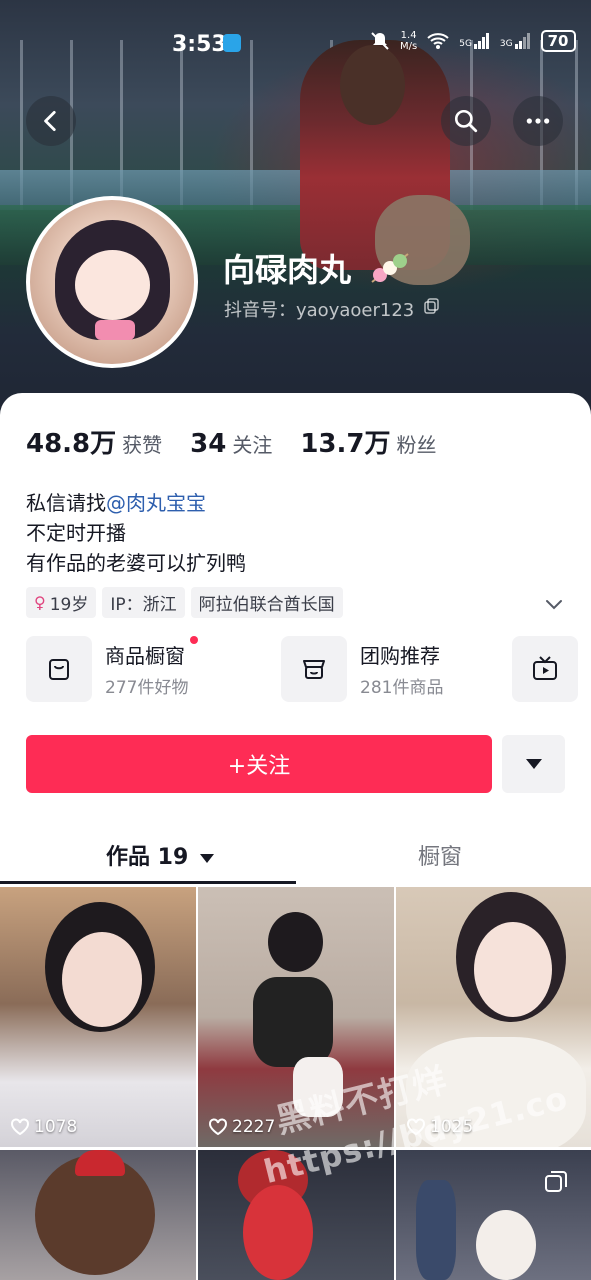 Image resolution: width=591 pixels, height=1280 pixels. Describe the element at coordinates (438, 41) in the screenshot. I see `wifi-icon` at that location.